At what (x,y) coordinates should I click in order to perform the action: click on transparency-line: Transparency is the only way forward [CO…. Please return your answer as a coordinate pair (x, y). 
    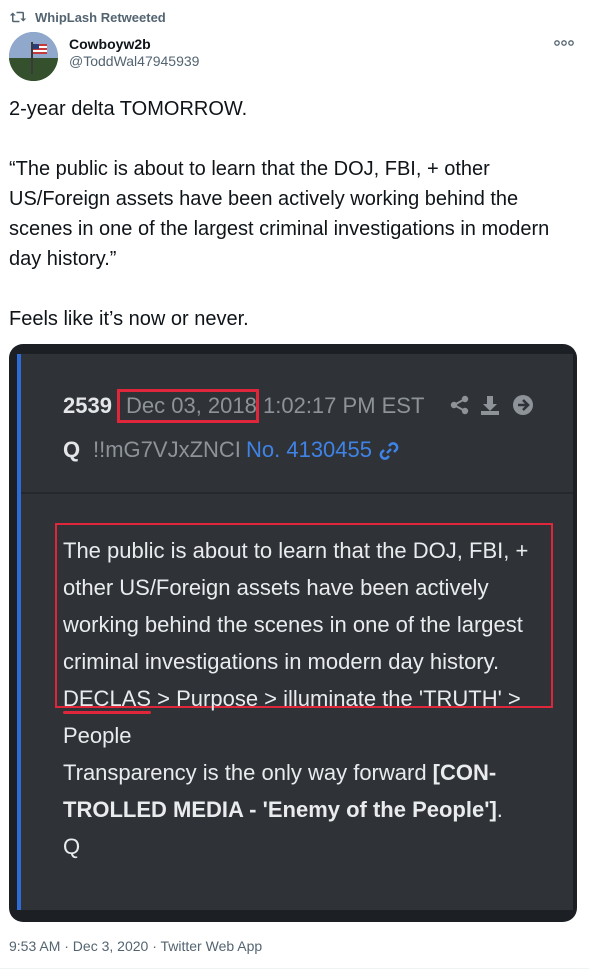
    Looking at the image, I should click on (283, 791).